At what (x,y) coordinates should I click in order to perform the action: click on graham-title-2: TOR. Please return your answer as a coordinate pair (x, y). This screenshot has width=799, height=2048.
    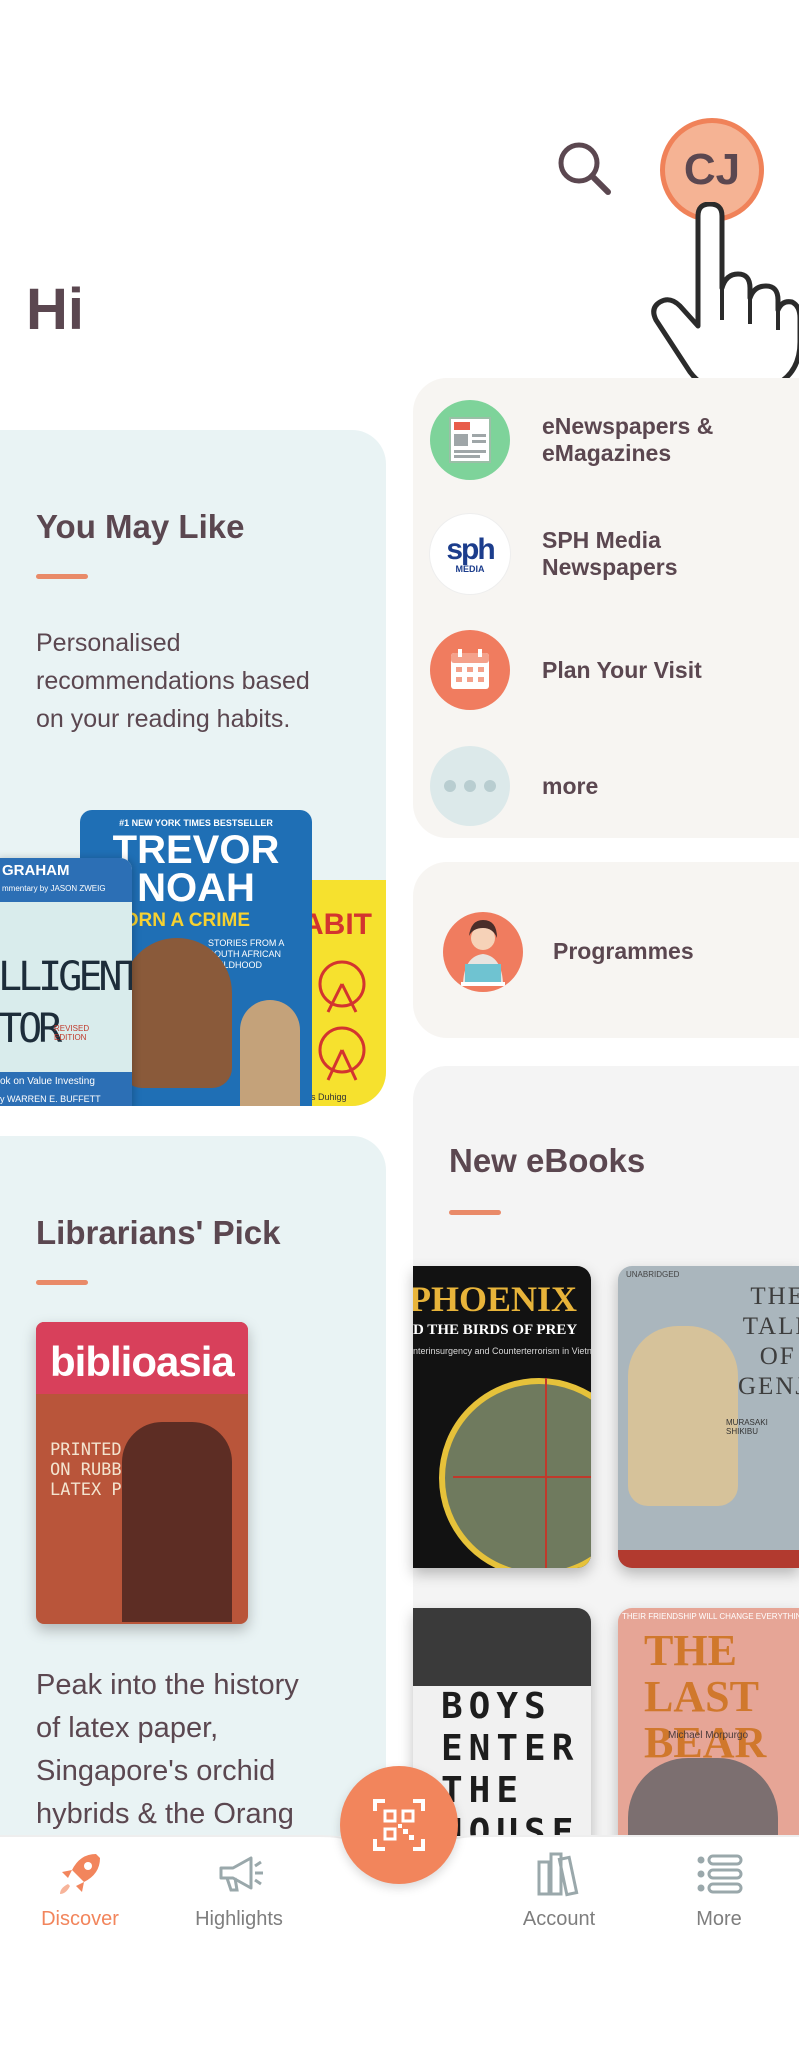
    Looking at the image, I should click on (31, 1029).